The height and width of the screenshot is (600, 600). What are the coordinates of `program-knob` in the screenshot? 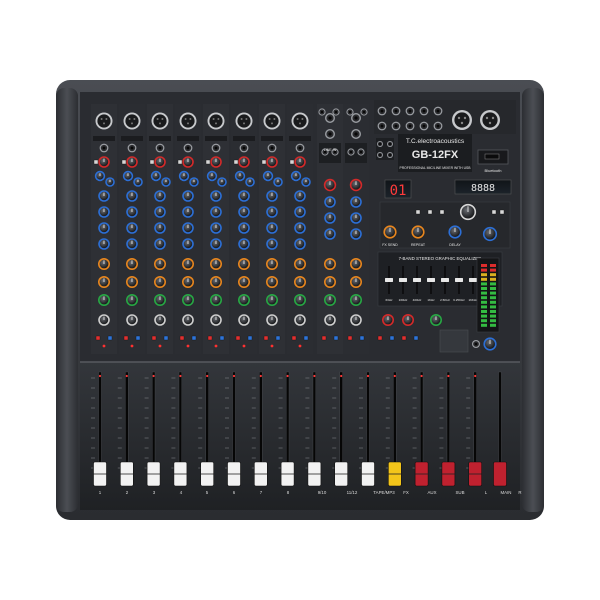 It's located at (468, 212).